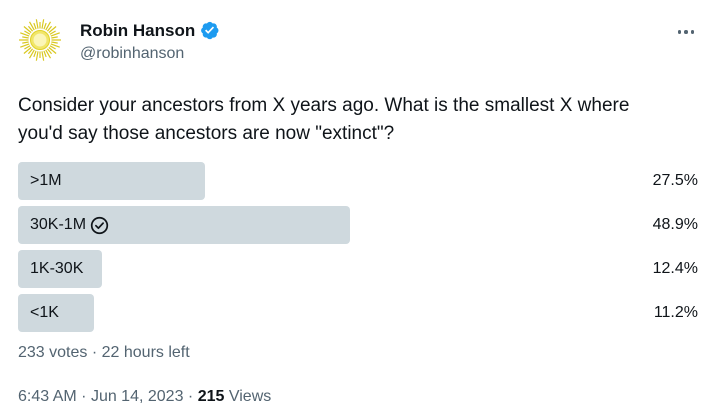 The width and height of the screenshot is (717, 415). What do you see at coordinates (675, 224) in the screenshot?
I see `poll-option-percent: 48.9%` at bounding box center [675, 224].